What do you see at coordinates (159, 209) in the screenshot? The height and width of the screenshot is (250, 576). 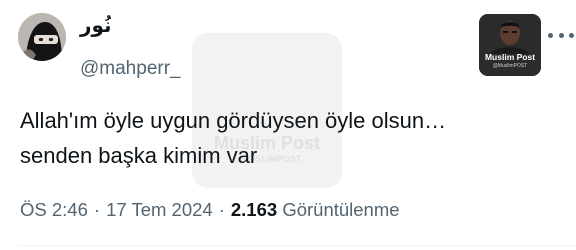 I see `tweet-date: 17 Tem 2024` at bounding box center [159, 209].